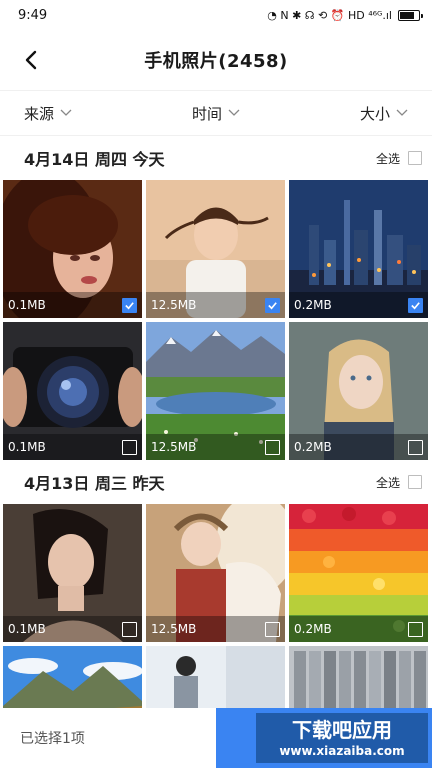 The width and height of the screenshot is (432, 768). I want to click on selection-footer: 已选择1项 下载吧应用 www.xiazaiba.com, so click(216, 738).